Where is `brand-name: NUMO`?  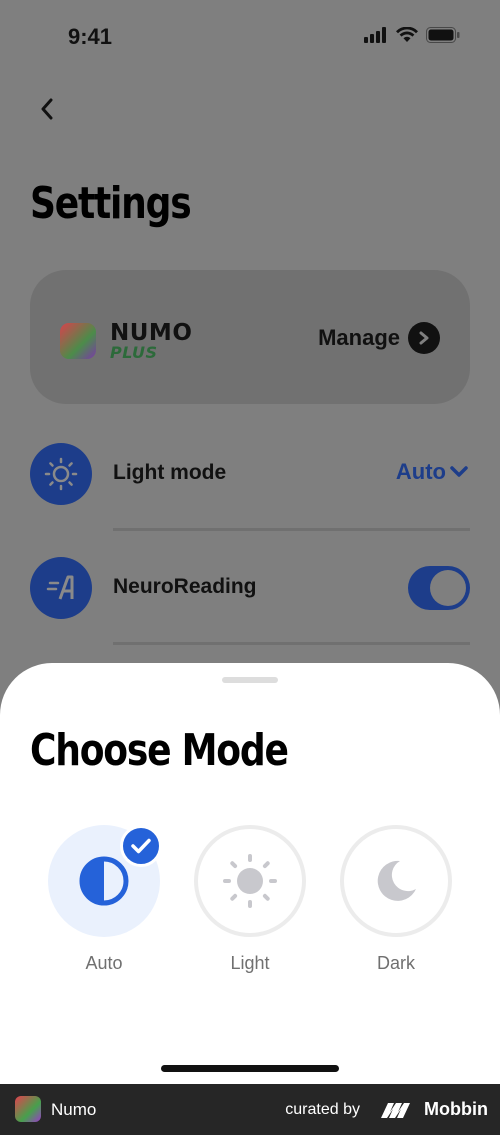 brand-name: NUMO is located at coordinates (151, 333).